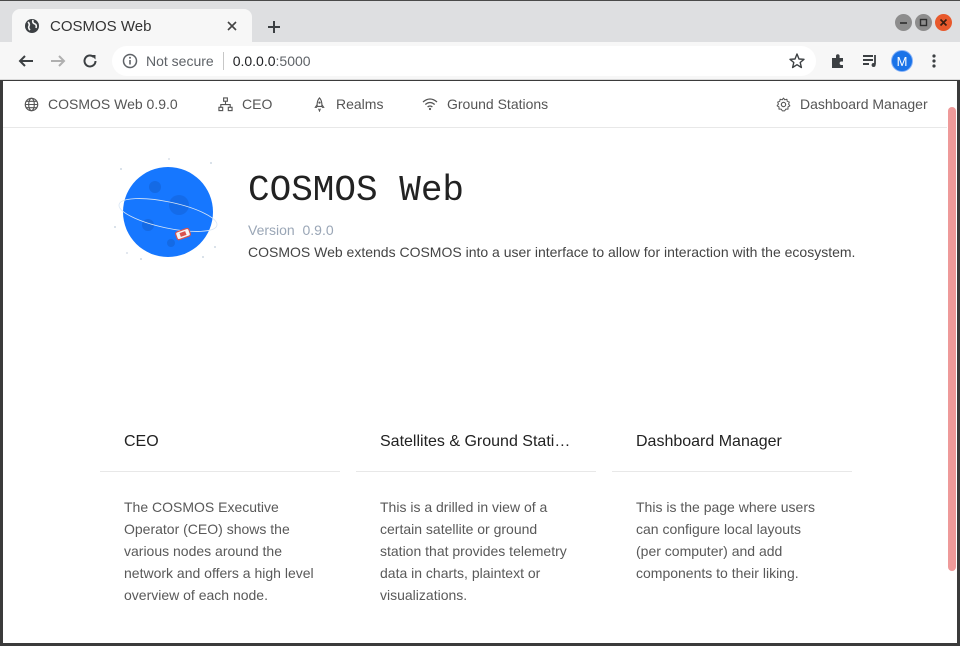 Image resolution: width=960 pixels, height=646 pixels. Describe the element at coordinates (510, 61) in the screenshot. I see `url-text: 0.0.0.0:5000` at that location.